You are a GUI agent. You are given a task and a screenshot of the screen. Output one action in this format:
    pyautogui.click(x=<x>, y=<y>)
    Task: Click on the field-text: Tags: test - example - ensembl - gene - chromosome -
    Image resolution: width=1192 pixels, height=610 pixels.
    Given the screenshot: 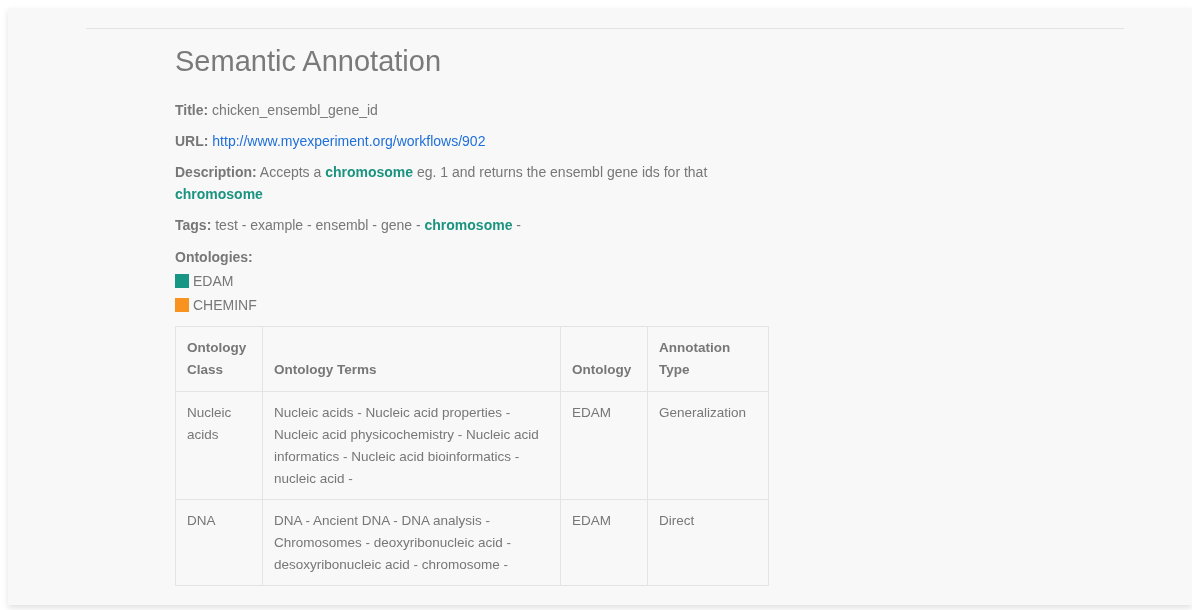 What is the action you would take?
    pyautogui.click(x=348, y=225)
    